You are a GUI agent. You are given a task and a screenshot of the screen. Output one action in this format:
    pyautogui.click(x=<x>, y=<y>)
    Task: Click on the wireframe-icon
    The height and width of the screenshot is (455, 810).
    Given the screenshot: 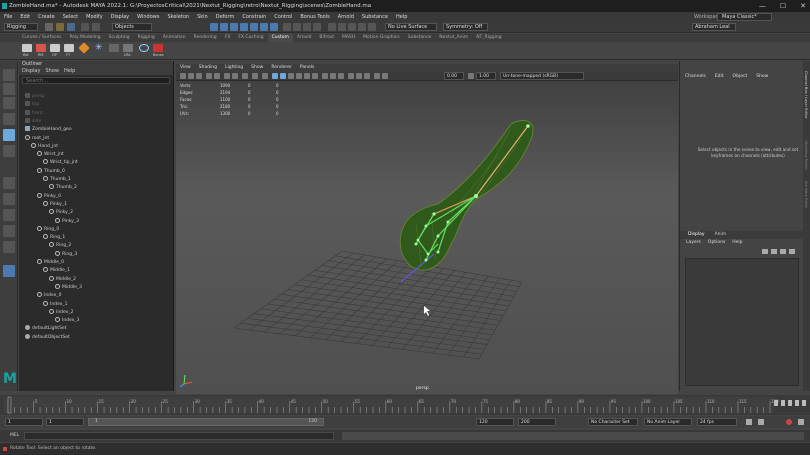 What is the action you would take?
    pyautogui.click(x=275, y=76)
    